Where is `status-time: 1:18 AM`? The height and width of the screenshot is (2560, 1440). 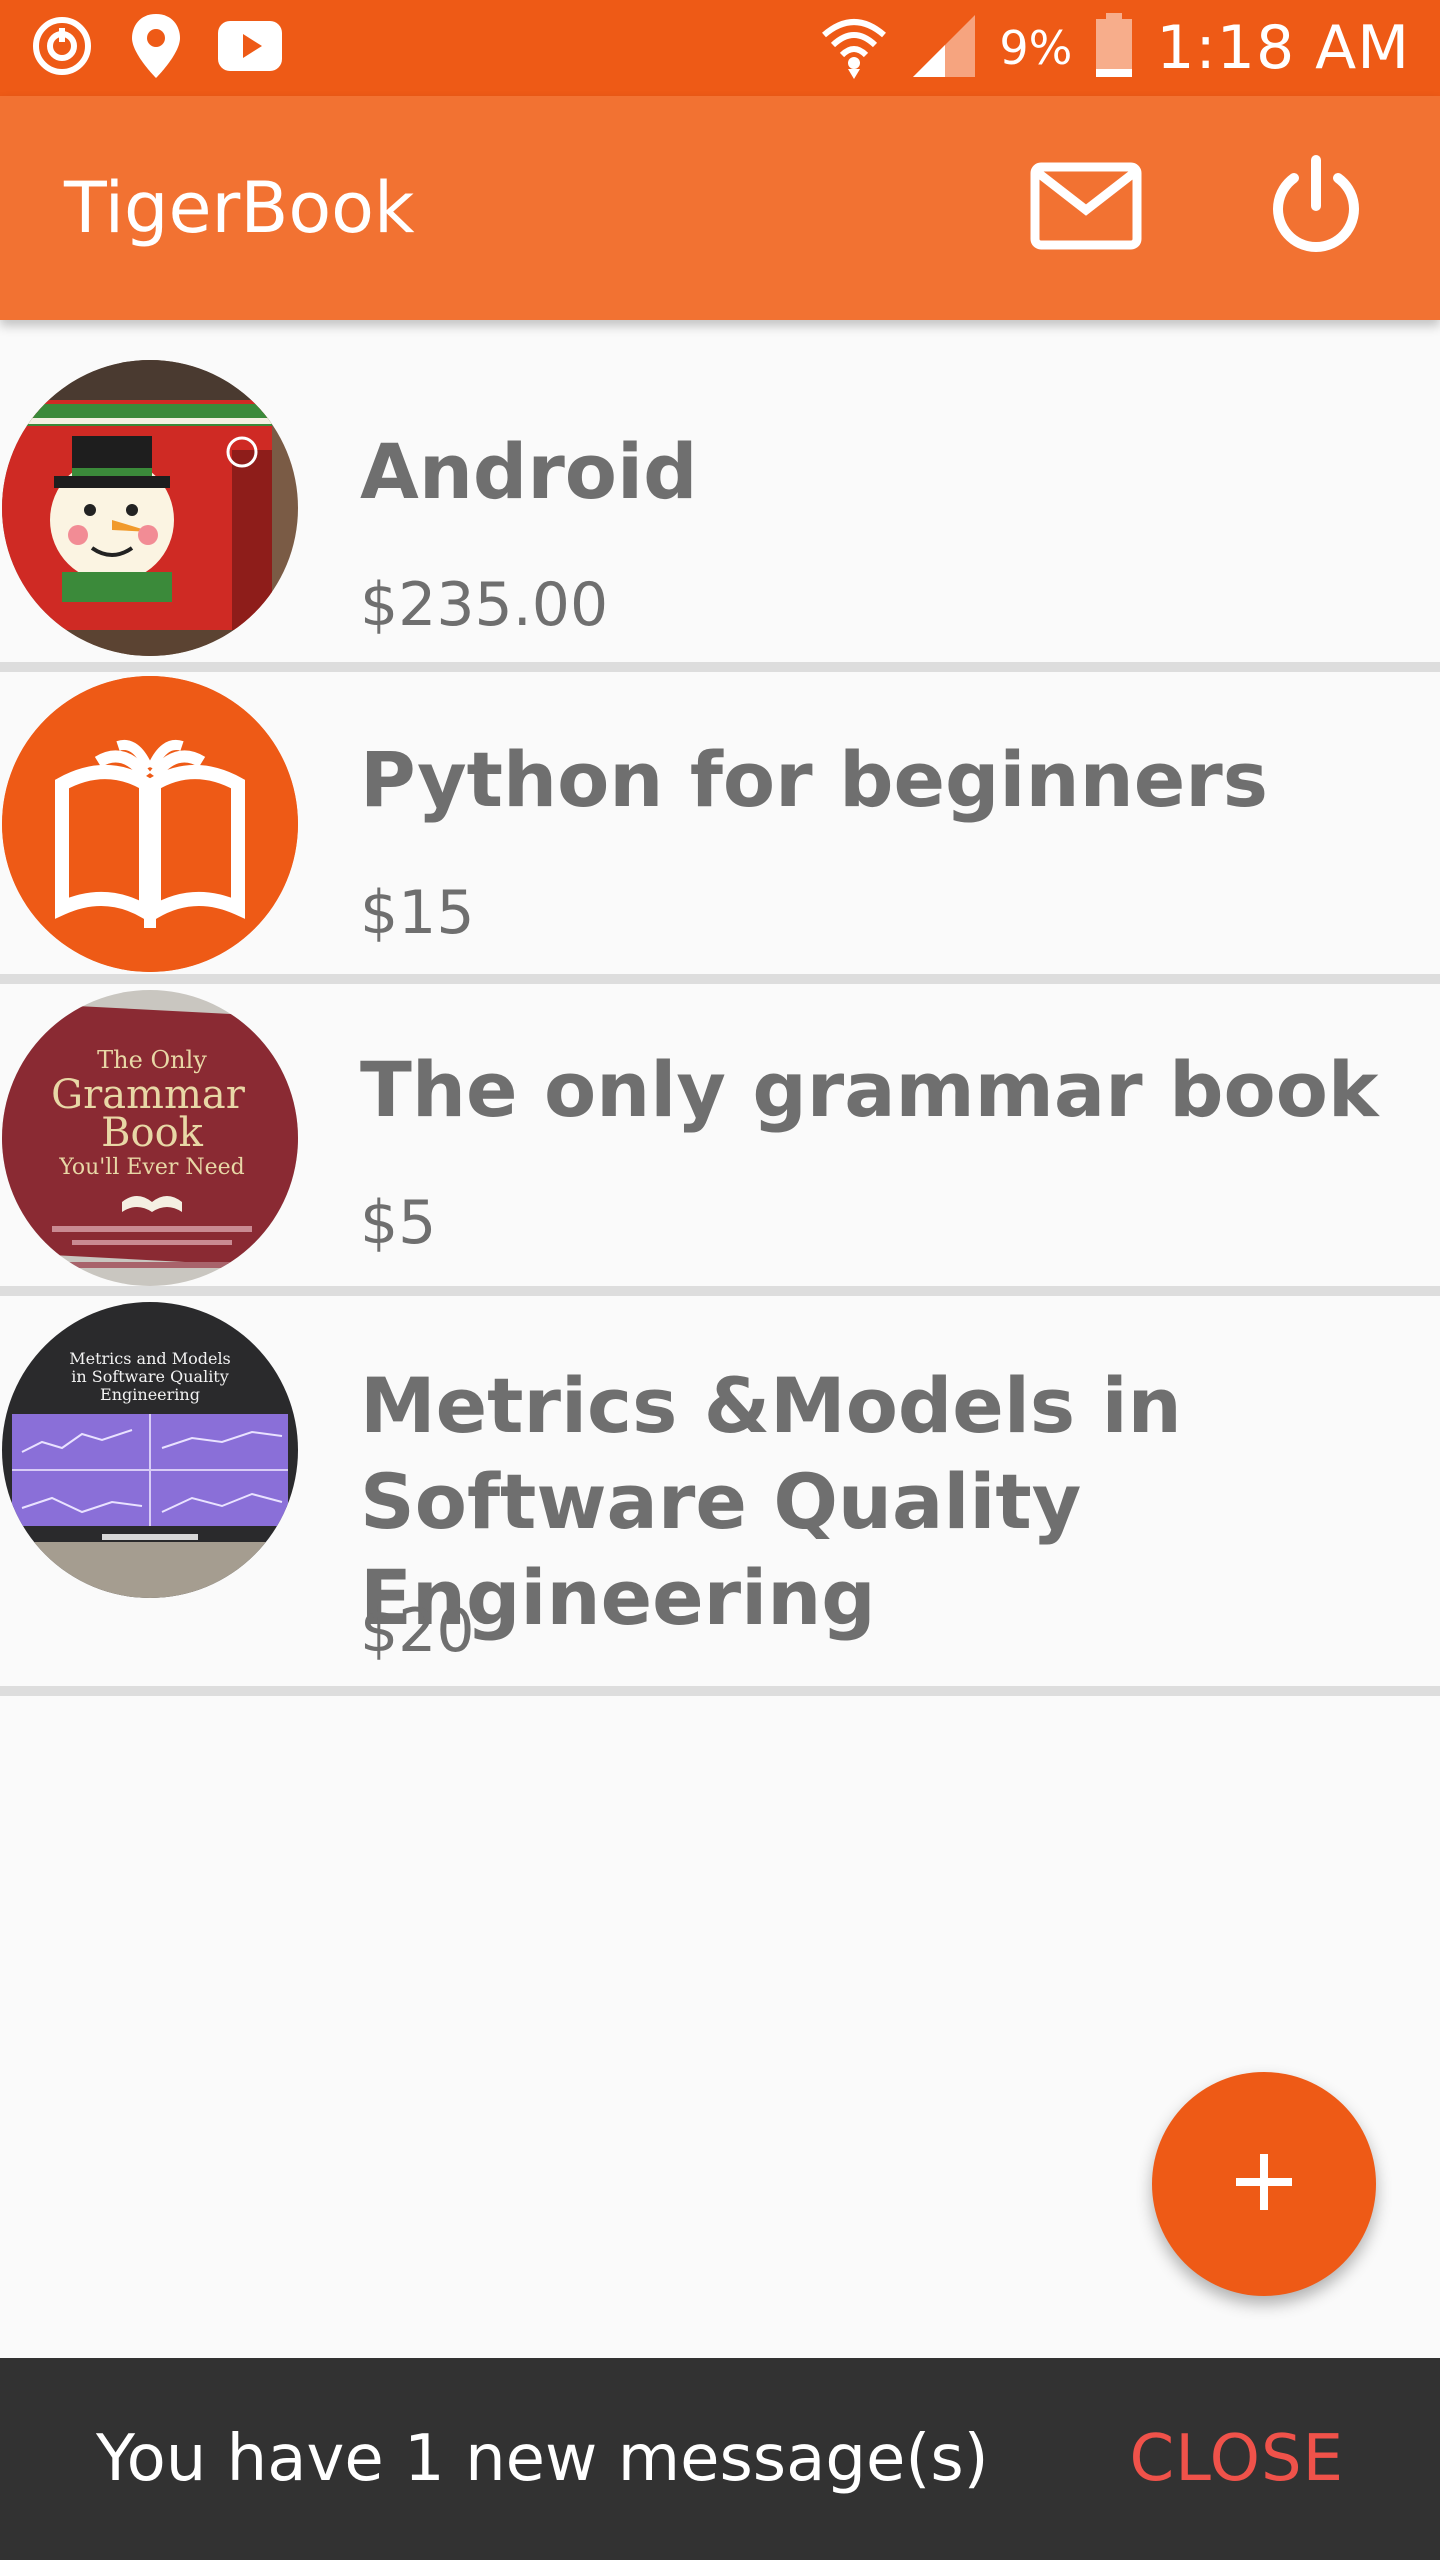 status-time: 1:18 AM is located at coordinates (1283, 48).